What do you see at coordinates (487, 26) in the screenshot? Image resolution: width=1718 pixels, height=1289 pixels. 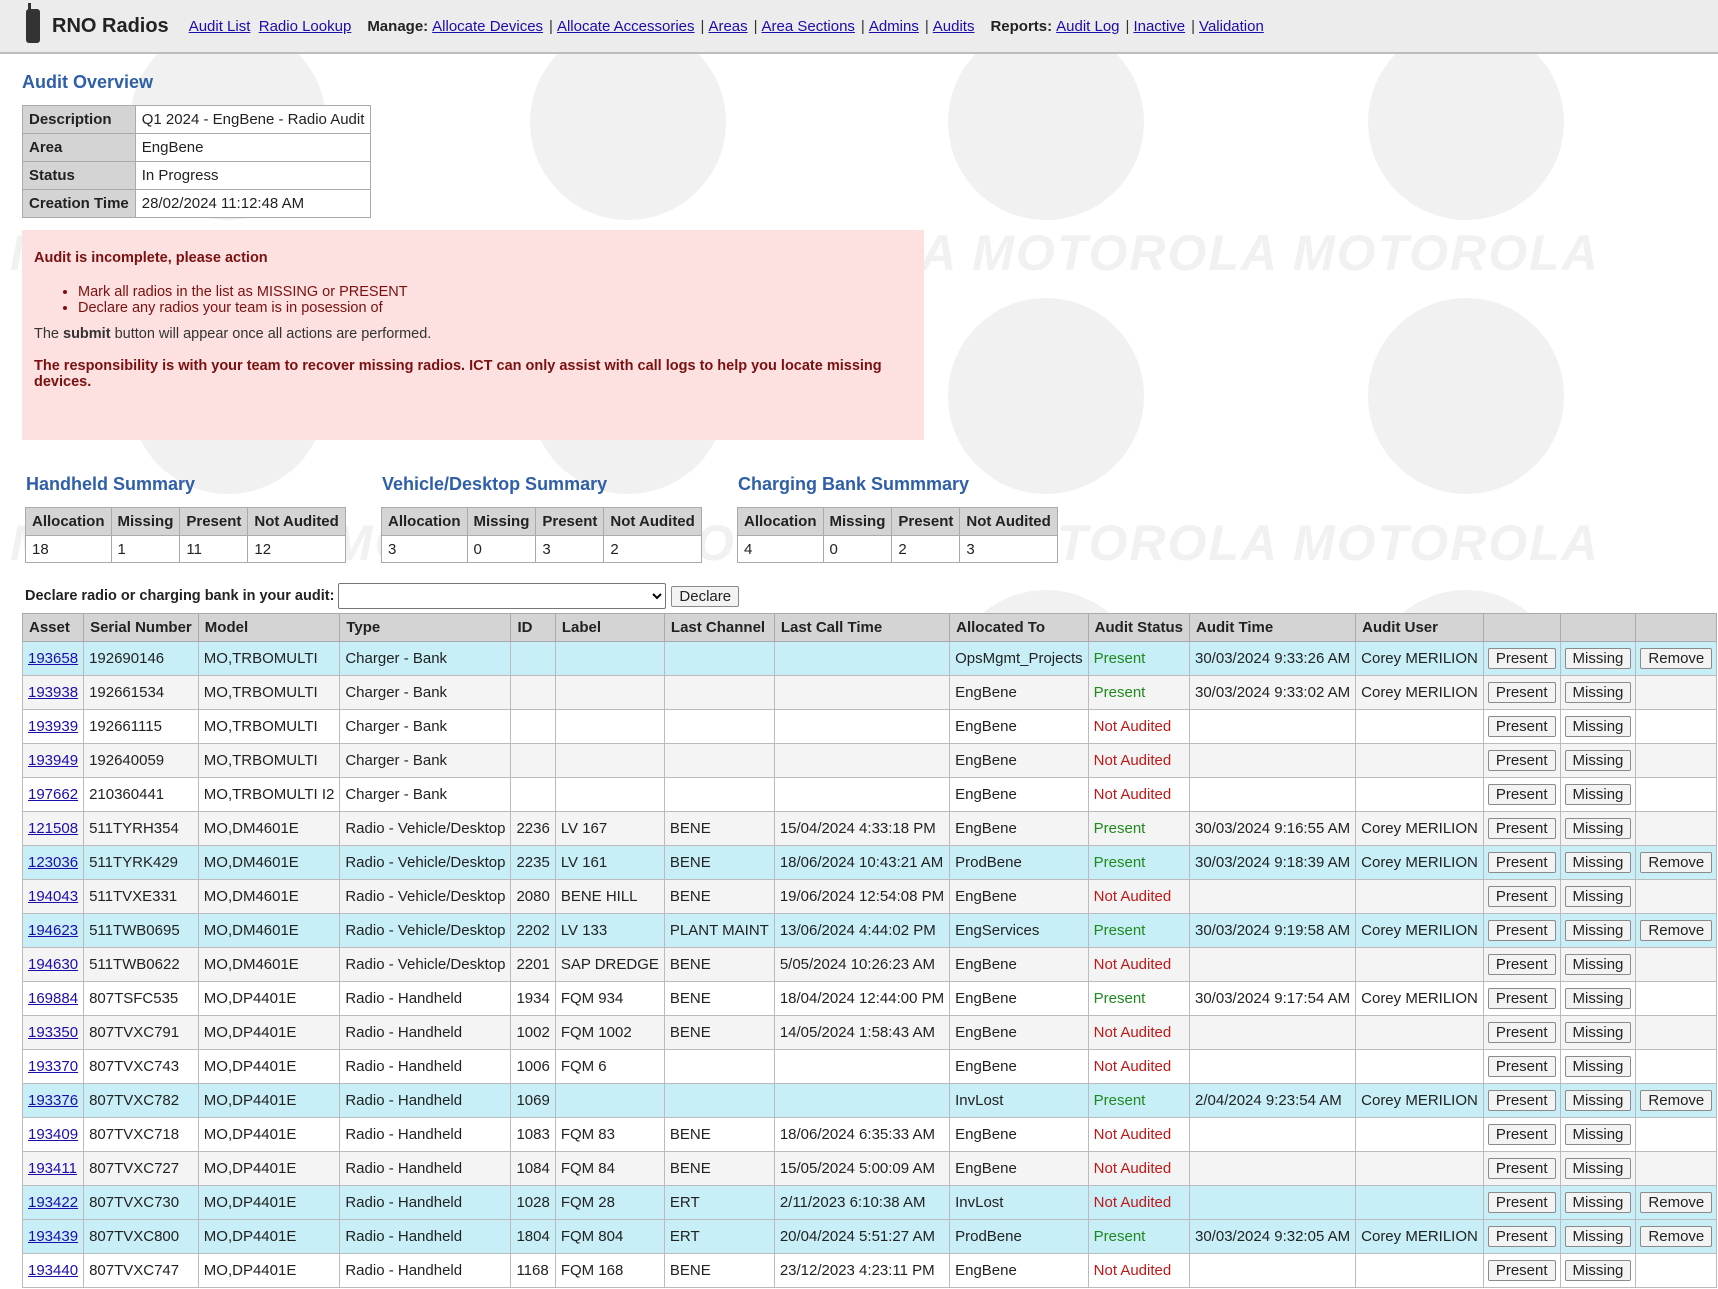 I see `nav-allocate-devices: Allocate Devices` at bounding box center [487, 26].